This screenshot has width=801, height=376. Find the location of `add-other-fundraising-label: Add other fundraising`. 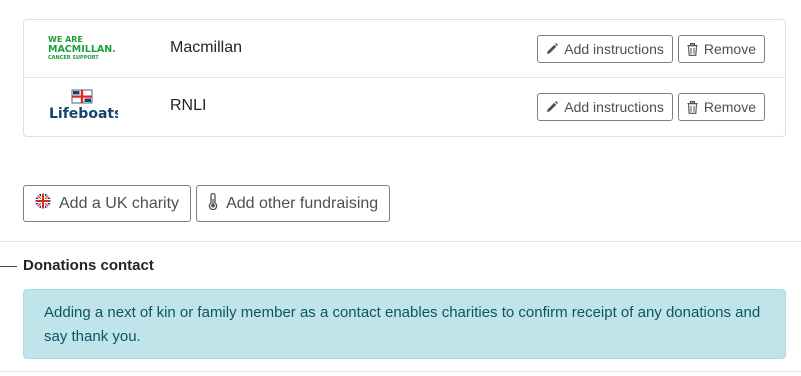

add-other-fundraising-label: Add other fundraising is located at coordinates (302, 203).